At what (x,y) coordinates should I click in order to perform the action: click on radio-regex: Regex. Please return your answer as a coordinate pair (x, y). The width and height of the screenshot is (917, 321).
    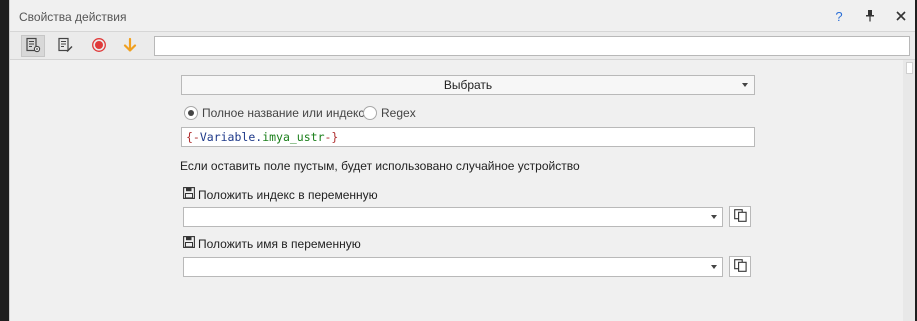
    Looking at the image, I should click on (389, 113).